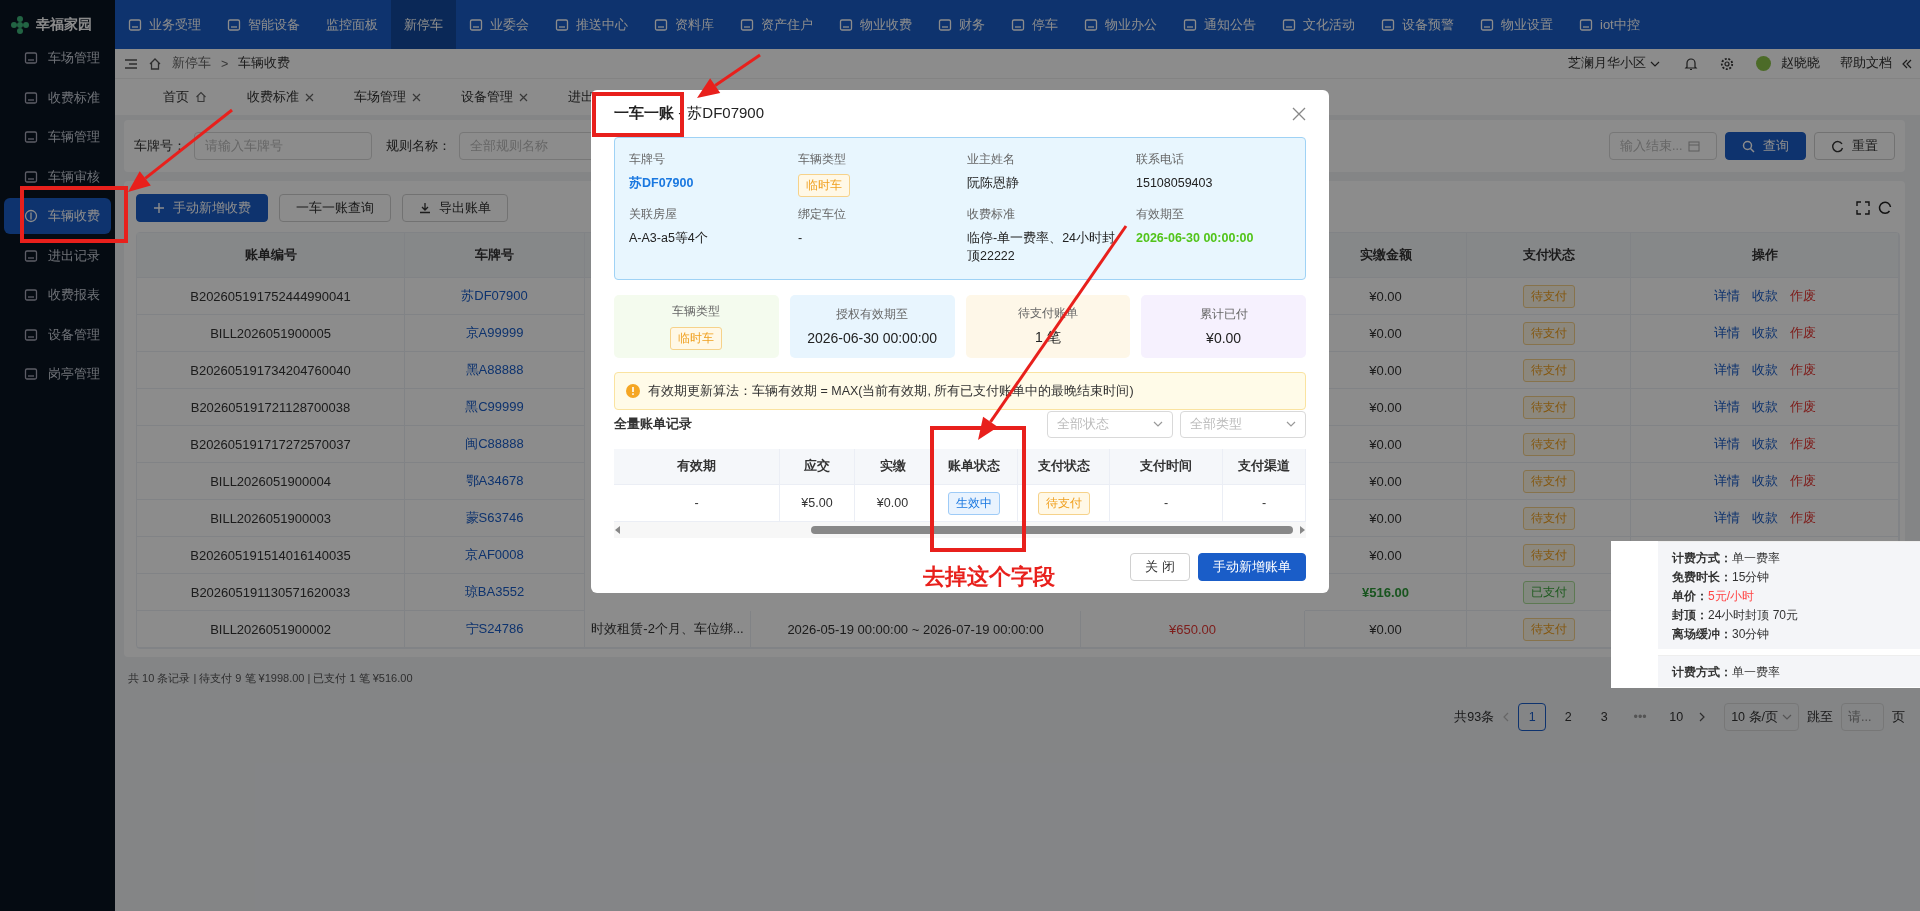  Describe the element at coordinates (1318, 24) in the screenshot. I see `nav-item: 文化活动` at that location.